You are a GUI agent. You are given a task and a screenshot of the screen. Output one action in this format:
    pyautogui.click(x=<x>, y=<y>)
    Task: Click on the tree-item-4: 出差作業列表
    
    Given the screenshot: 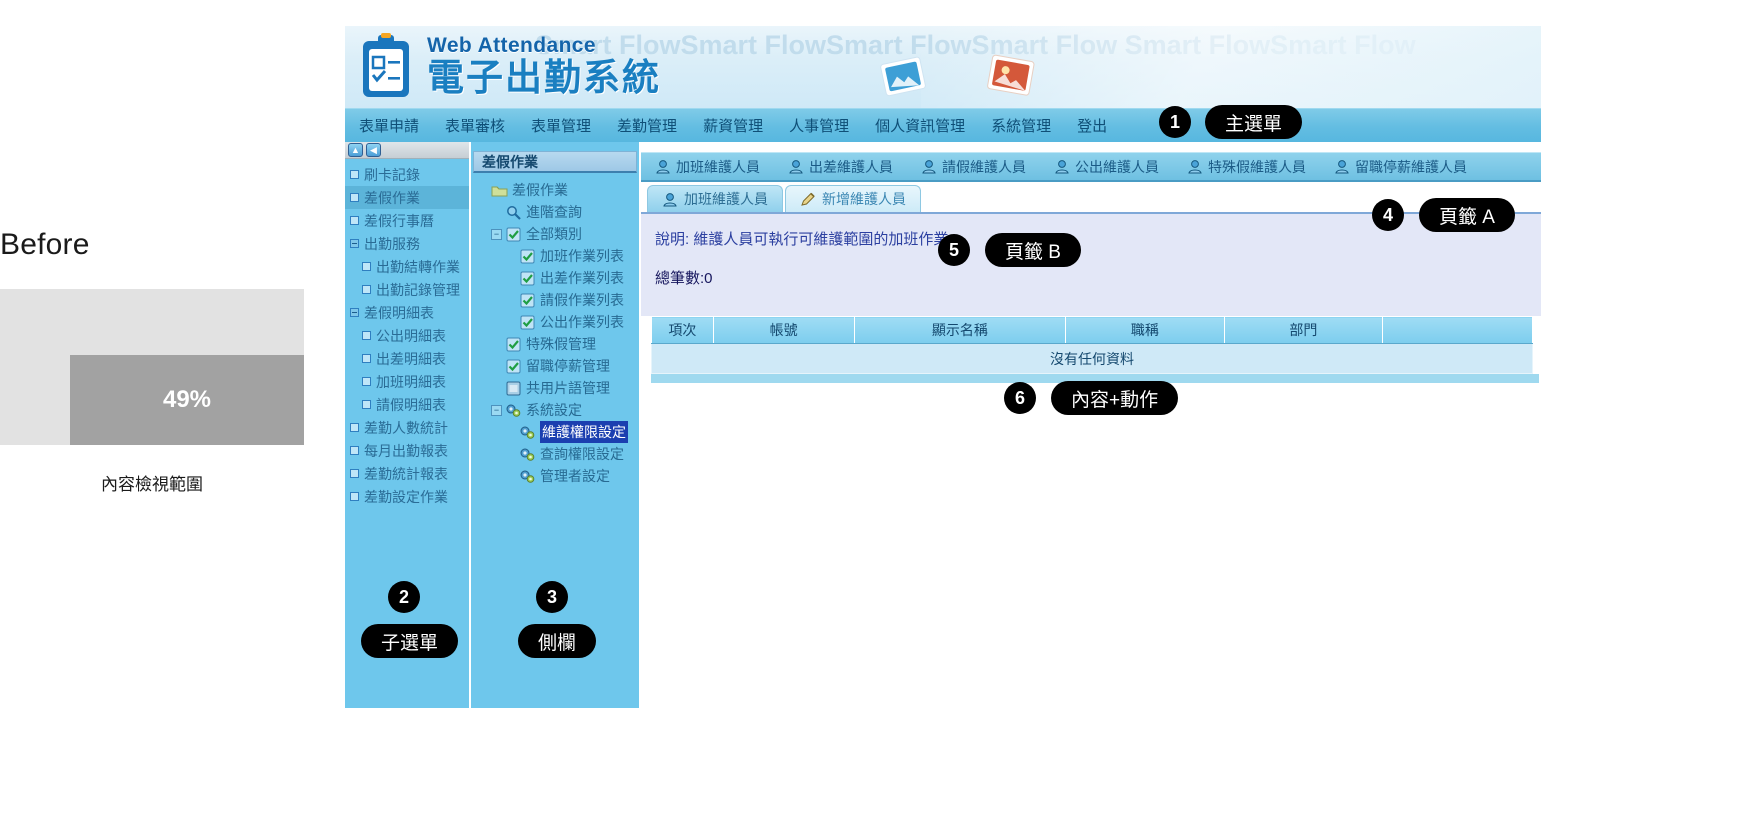 What is the action you would take?
    pyautogui.click(x=558, y=278)
    